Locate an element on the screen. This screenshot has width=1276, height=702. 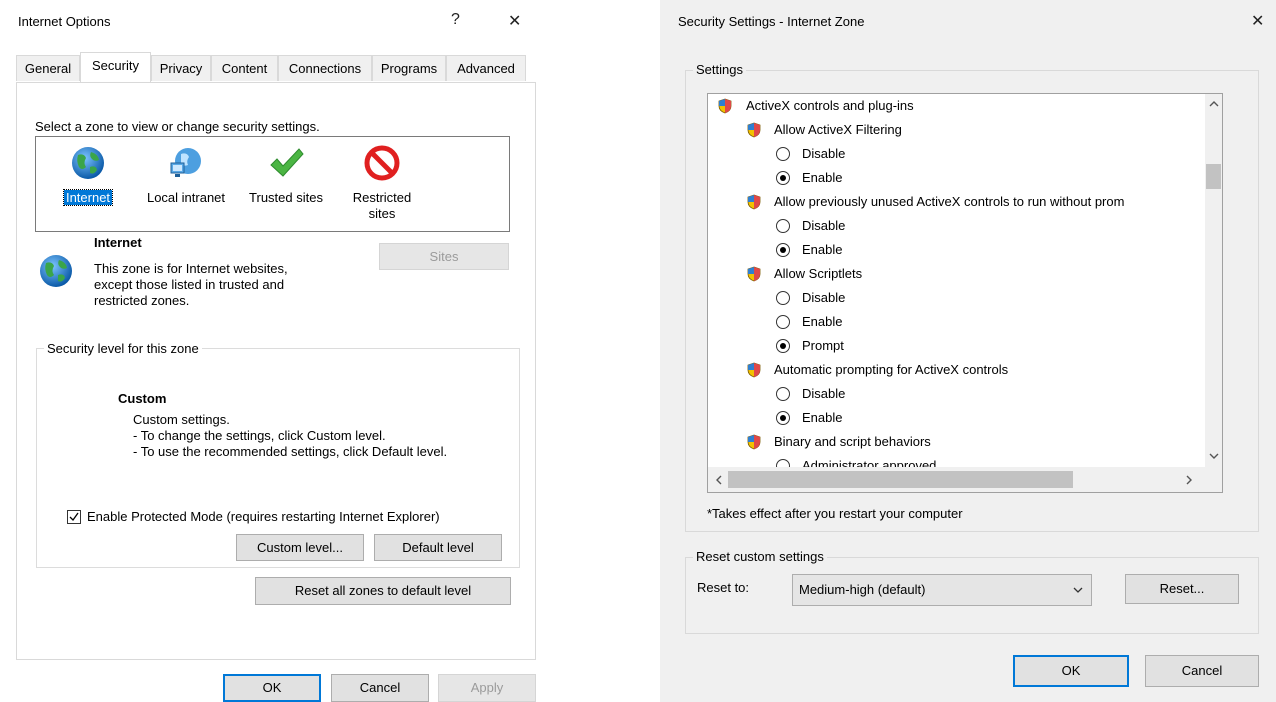
restricted-icon is located at coordinates (382, 163).